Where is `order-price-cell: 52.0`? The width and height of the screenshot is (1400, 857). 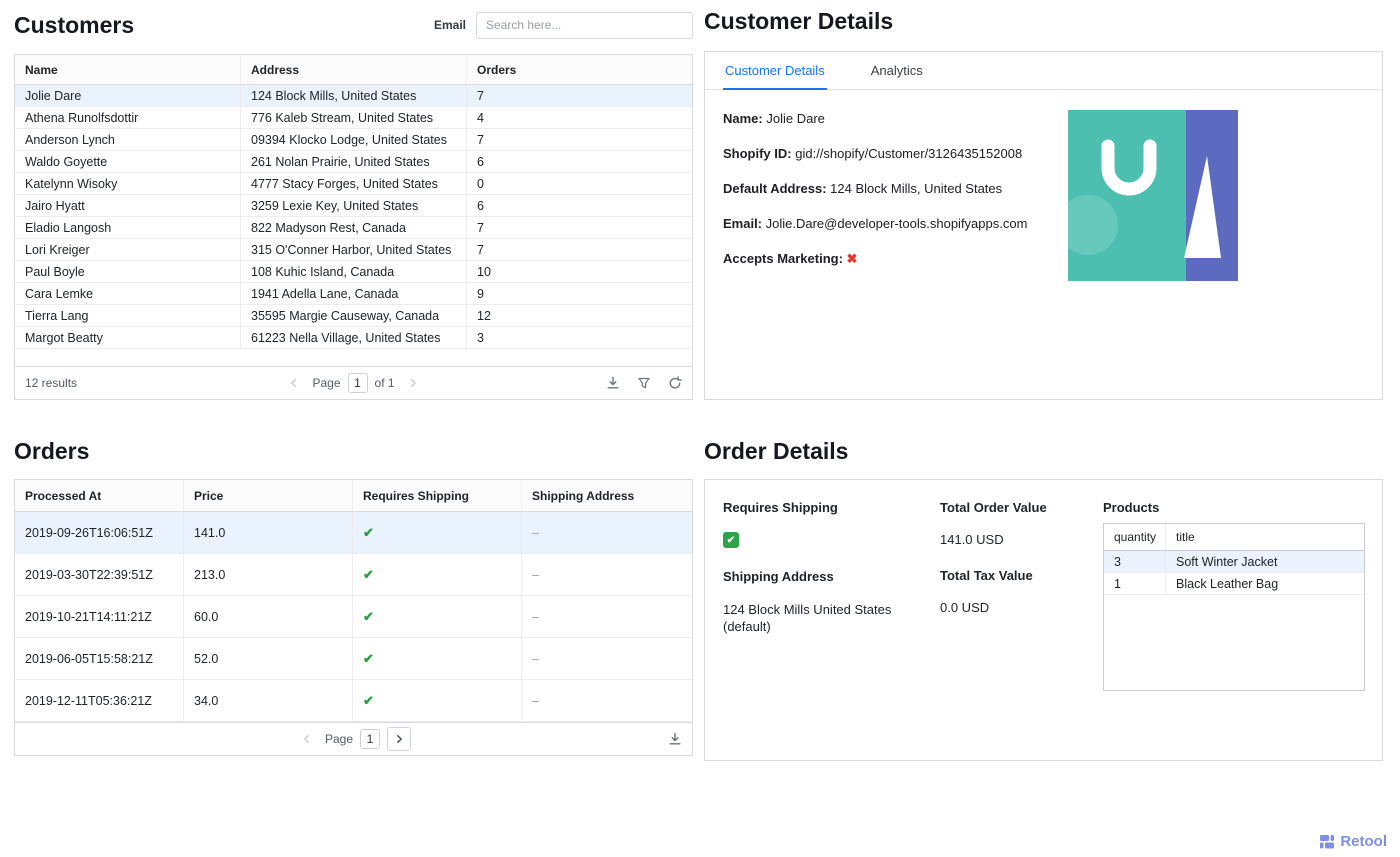 order-price-cell: 52.0 is located at coordinates (268, 659).